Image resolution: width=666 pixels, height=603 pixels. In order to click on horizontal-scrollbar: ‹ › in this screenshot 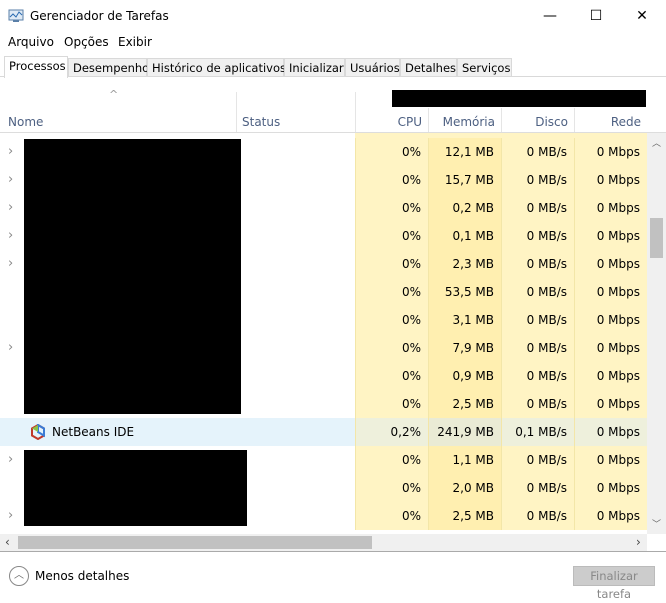, I will do `click(323, 542)`.